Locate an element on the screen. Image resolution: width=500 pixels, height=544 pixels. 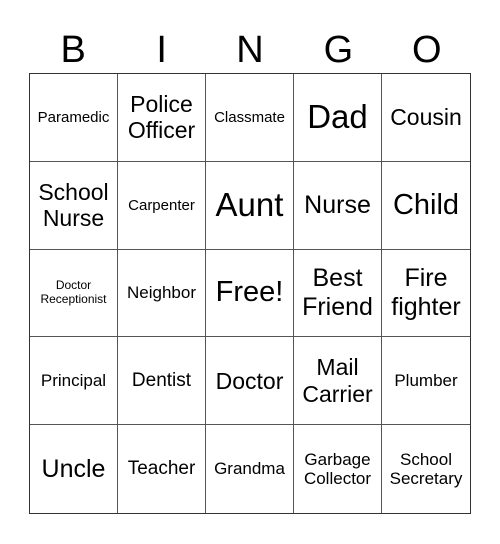
bingo-cell-label: Dentist is located at coordinates (161, 380).